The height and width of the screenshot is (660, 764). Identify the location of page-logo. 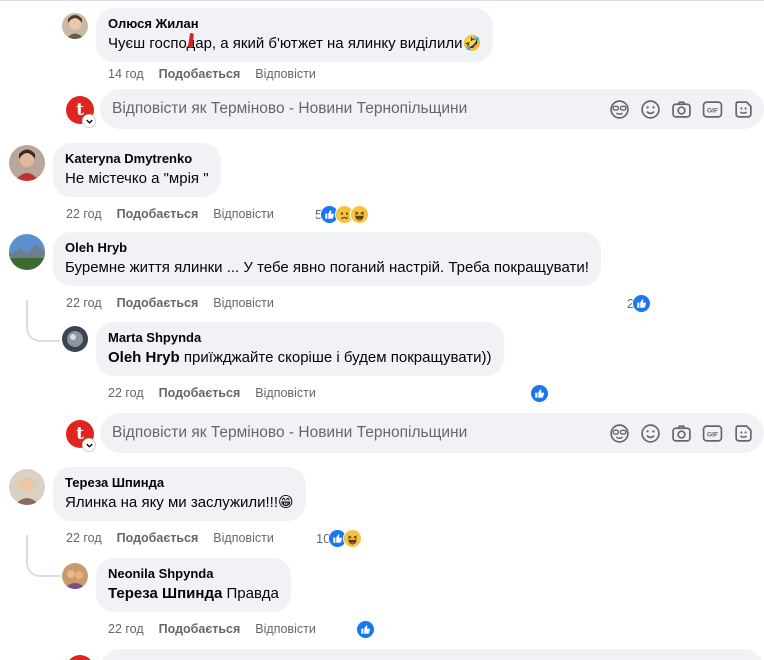
(80, 657).